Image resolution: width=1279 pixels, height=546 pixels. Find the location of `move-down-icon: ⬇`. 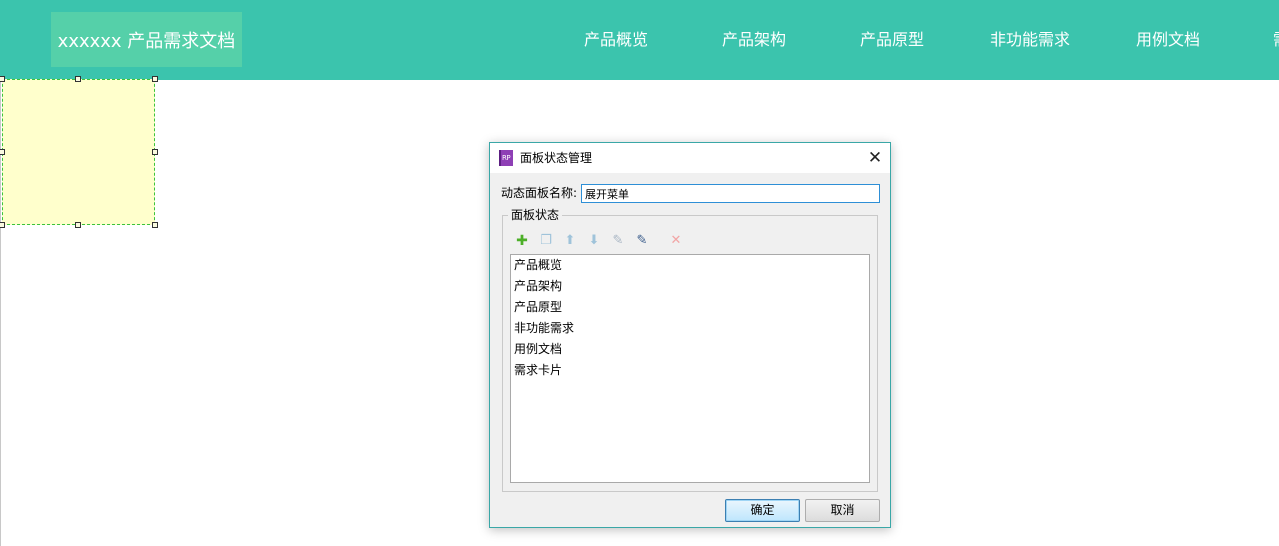

move-down-icon: ⬇ is located at coordinates (594, 241).